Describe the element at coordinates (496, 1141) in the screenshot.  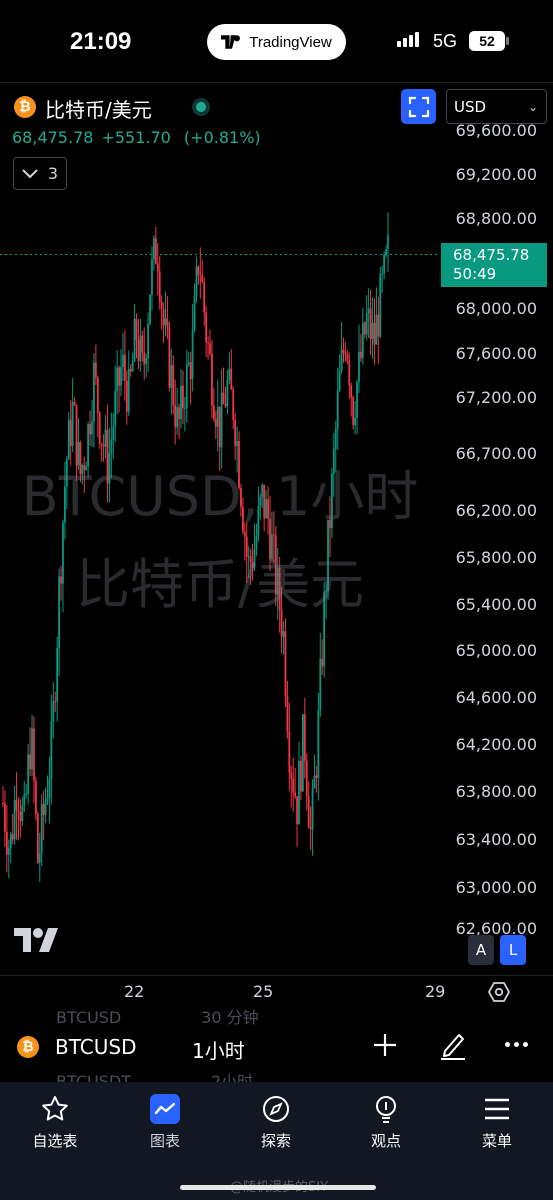
I see `tab-label: 菜单` at that location.